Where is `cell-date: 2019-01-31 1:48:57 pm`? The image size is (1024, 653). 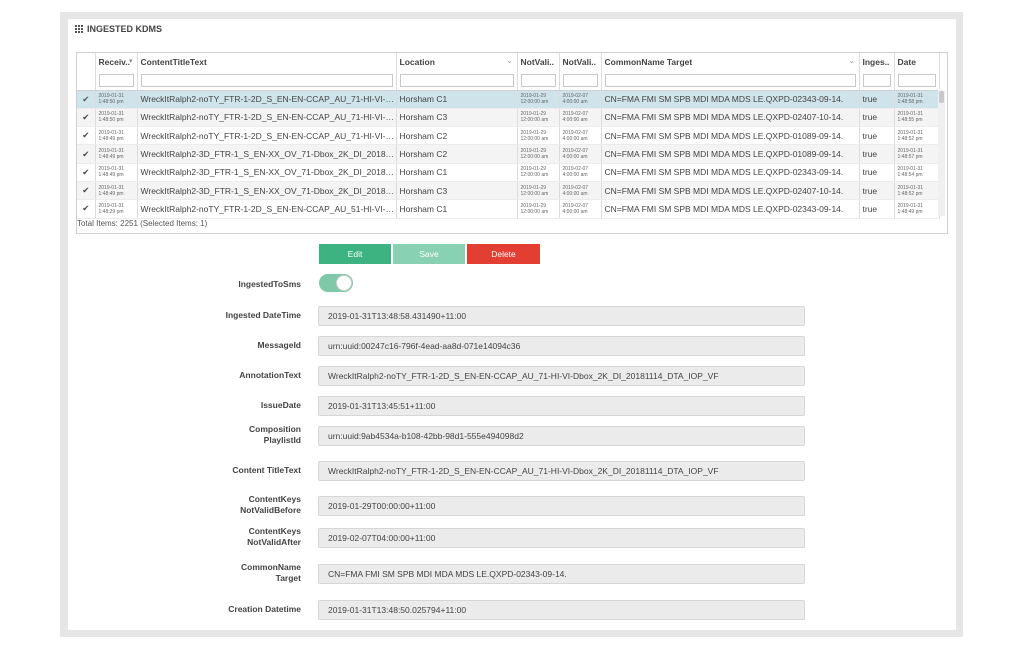 cell-date: 2019-01-31 1:48:57 pm is located at coordinates (917, 154).